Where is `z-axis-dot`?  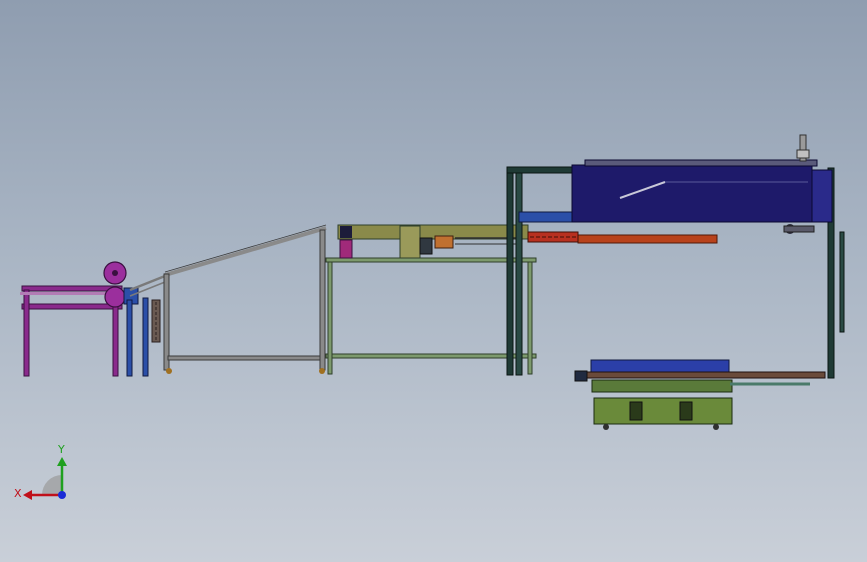 z-axis-dot is located at coordinates (62, 495).